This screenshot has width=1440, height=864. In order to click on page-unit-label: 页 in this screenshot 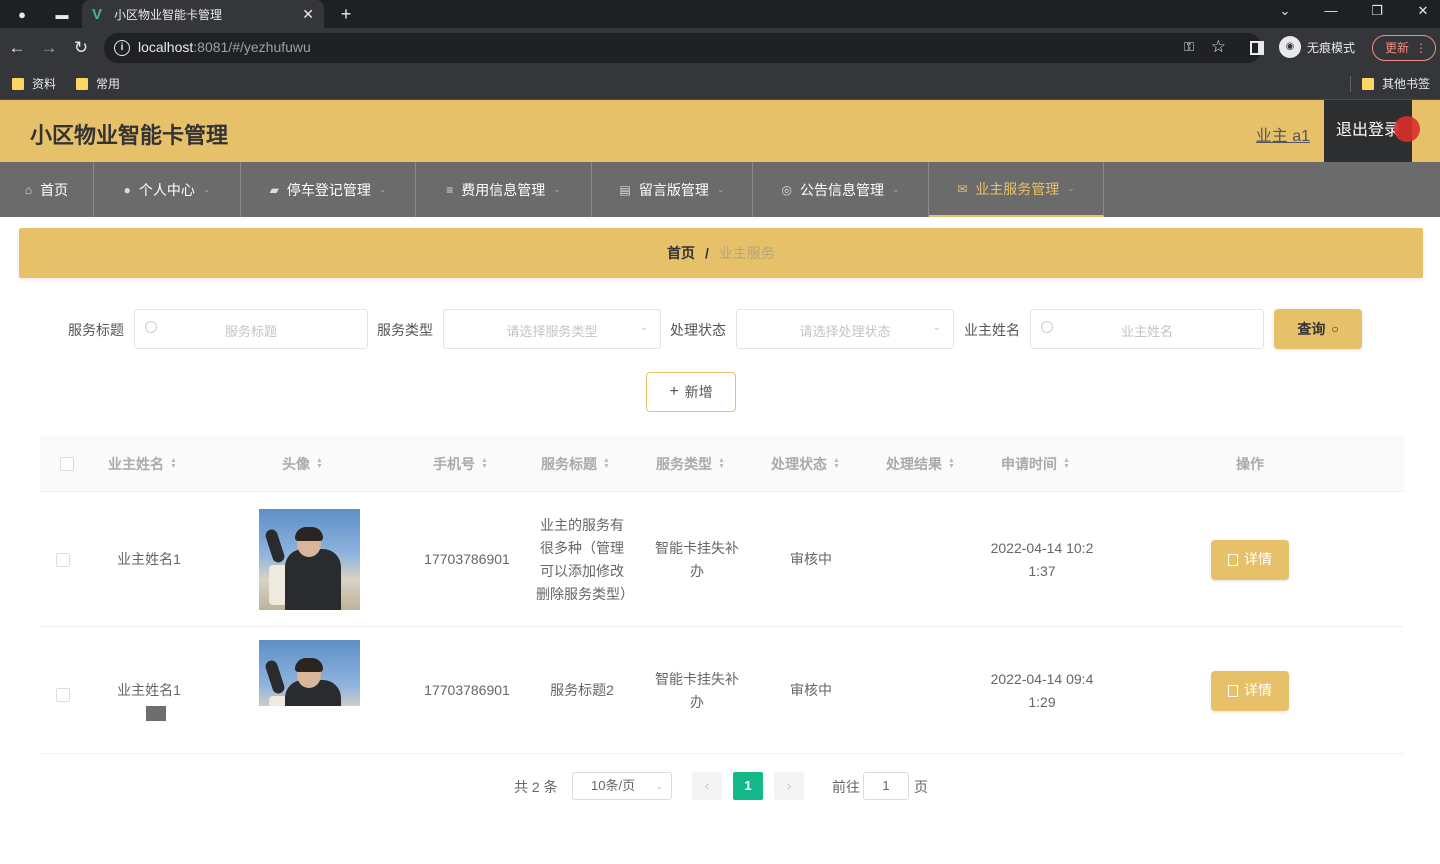, I will do `click(921, 787)`.